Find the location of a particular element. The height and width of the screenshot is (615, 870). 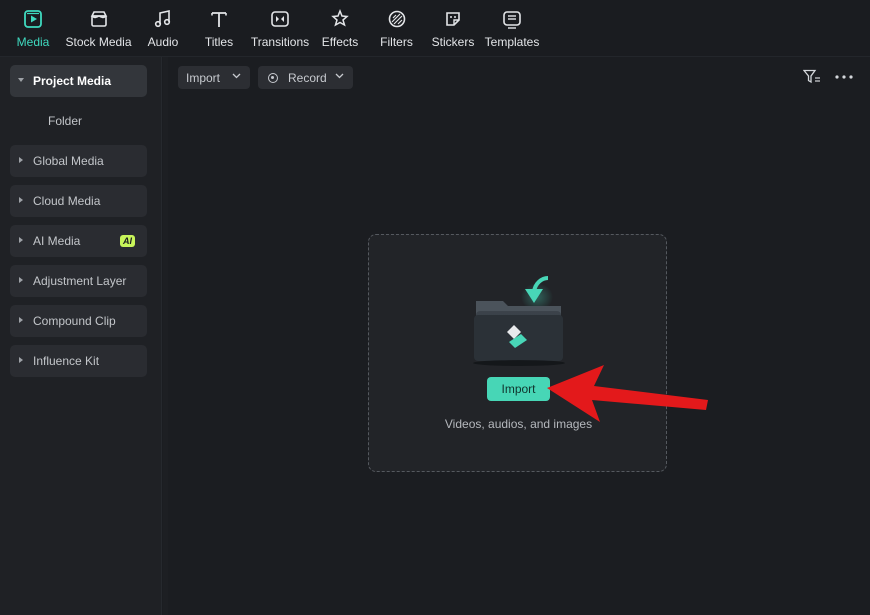

sidebar-item-label: Compound Clip is located at coordinates (74, 321).